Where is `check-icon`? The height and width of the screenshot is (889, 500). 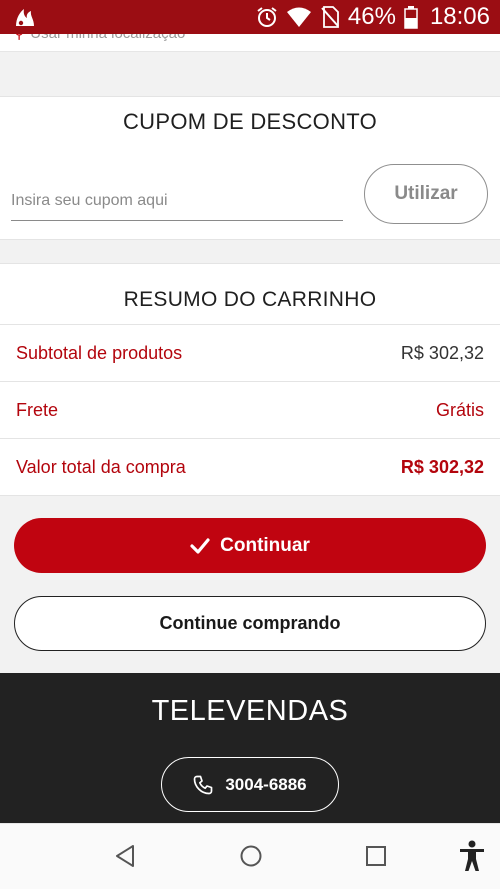 check-icon is located at coordinates (200, 545).